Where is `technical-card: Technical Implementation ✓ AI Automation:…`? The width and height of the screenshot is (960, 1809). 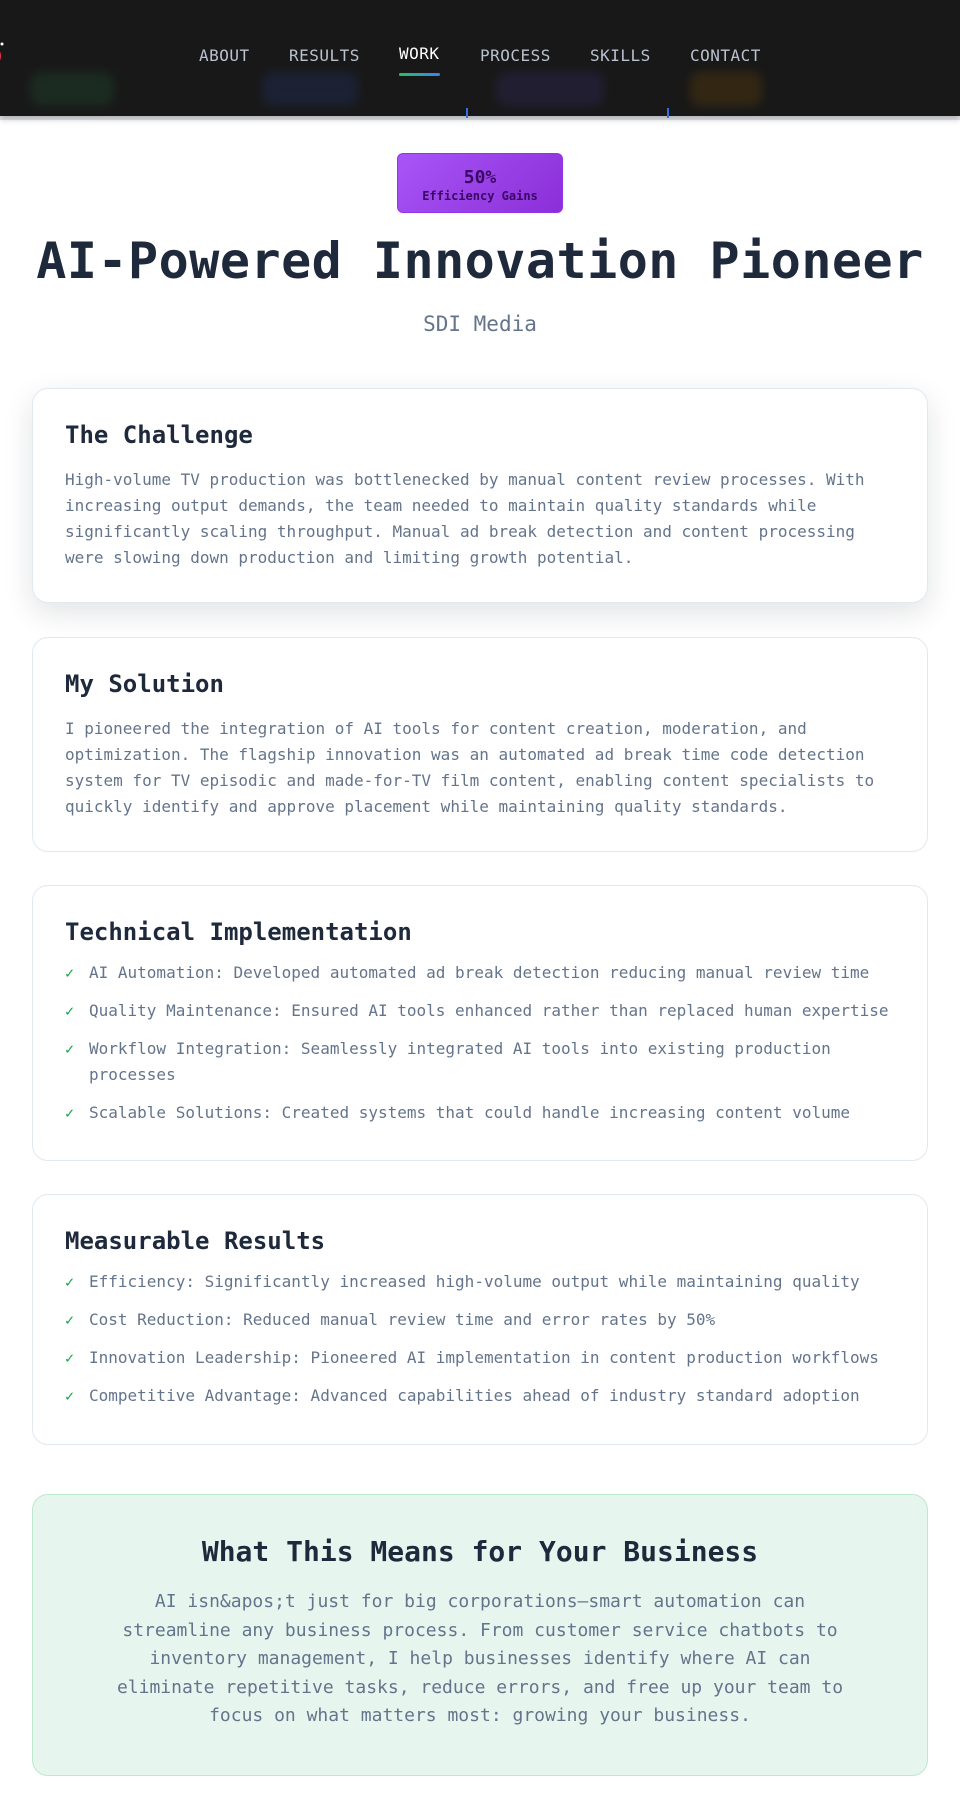
technical-card: Technical Implementation ✓ AI Automation:… is located at coordinates (480, 1023).